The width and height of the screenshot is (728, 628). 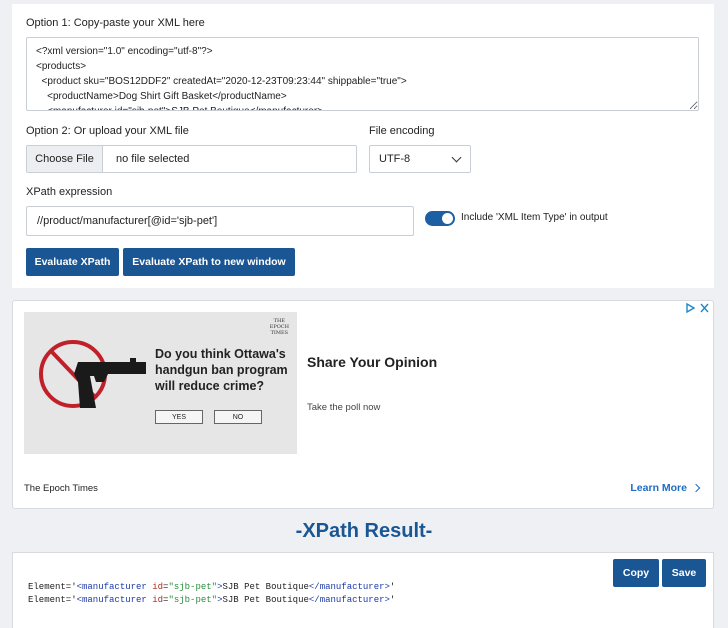 I want to click on chevron-right-icon, so click(x=696, y=488).